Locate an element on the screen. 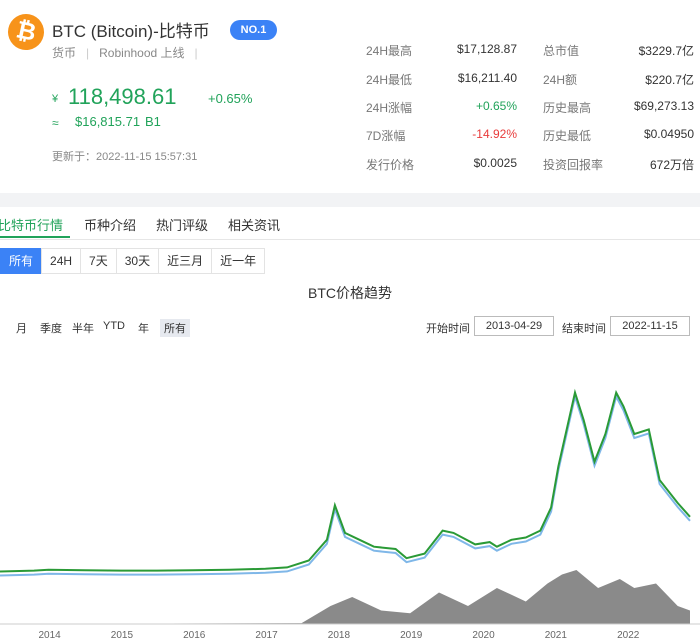  rank-badge: NO.1 is located at coordinates (253, 30).